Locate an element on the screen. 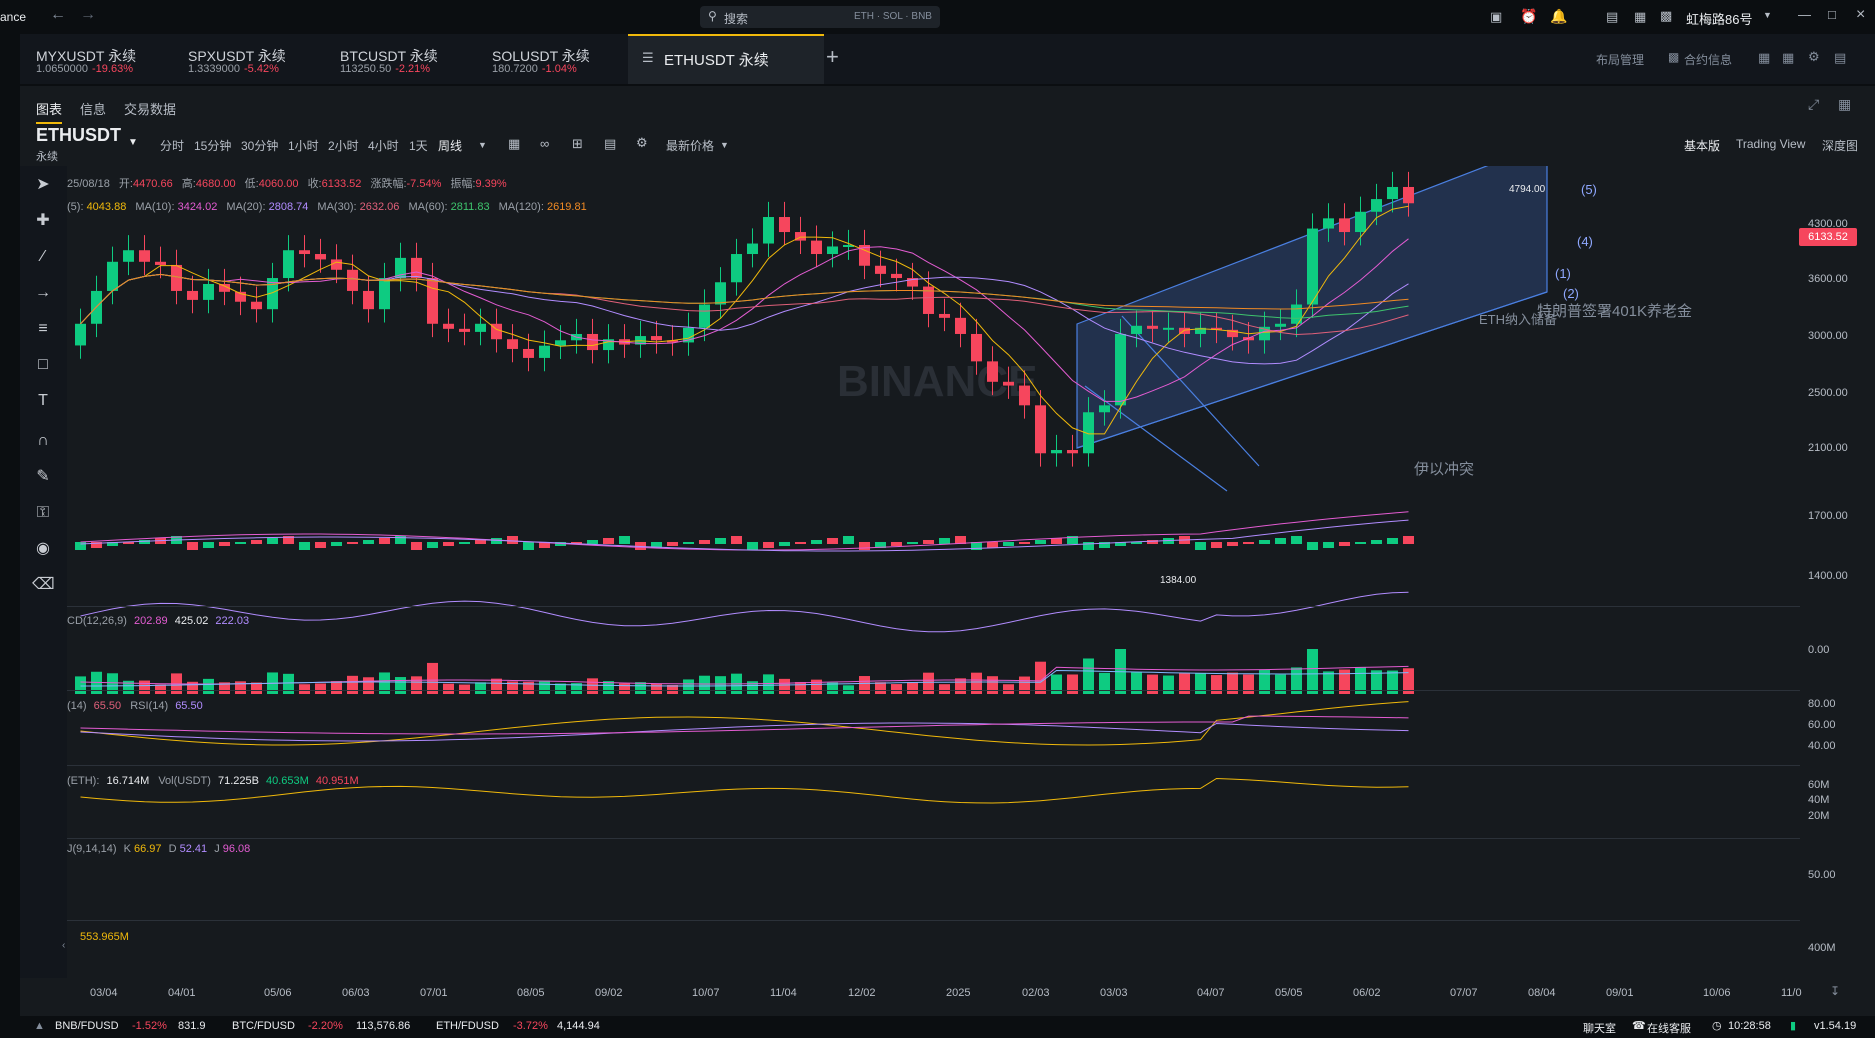 This screenshot has width=1875, height=1038. tab-myxusdt: MYXUSDT 永续 1.0650000 -19.63% is located at coordinates (95, 59).